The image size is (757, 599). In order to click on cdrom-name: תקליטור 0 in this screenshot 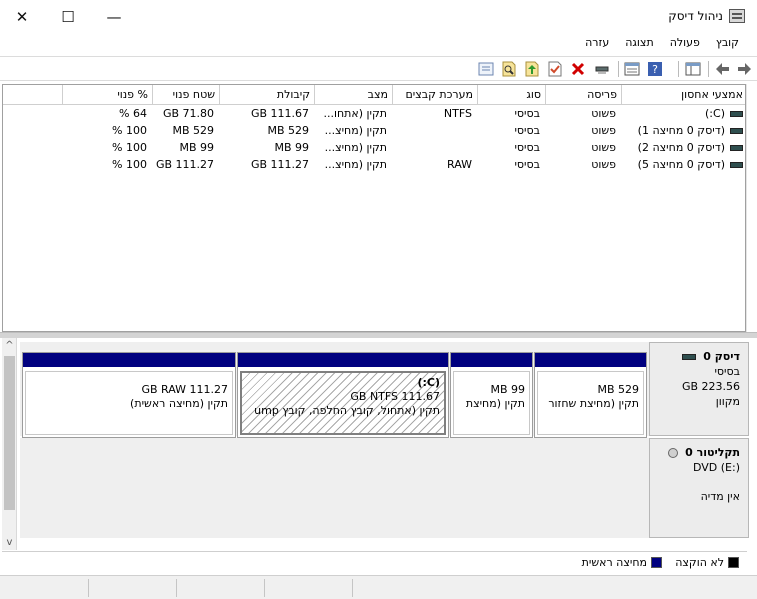, I will do `click(712, 452)`.